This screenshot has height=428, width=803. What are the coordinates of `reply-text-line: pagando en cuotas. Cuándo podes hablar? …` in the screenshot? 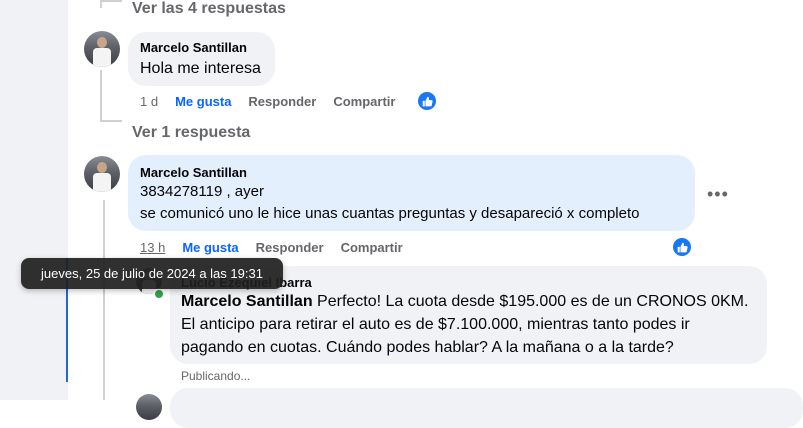 It's located at (427, 347).